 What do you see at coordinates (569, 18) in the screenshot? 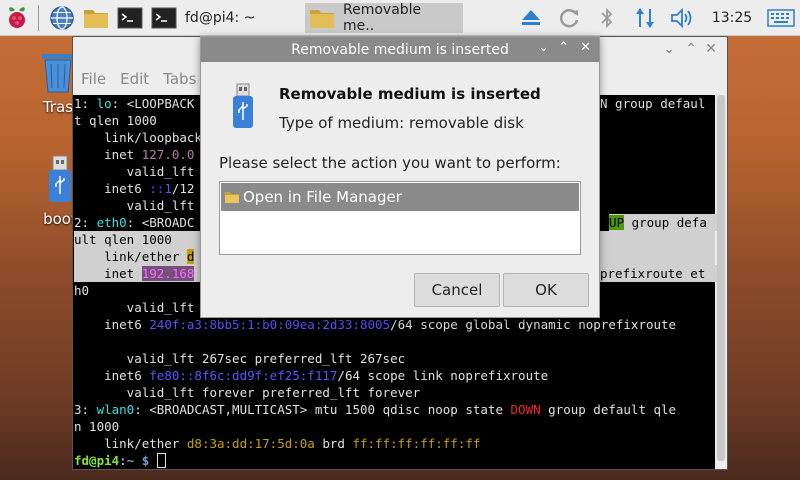
I see `update-refresh-icon` at bounding box center [569, 18].